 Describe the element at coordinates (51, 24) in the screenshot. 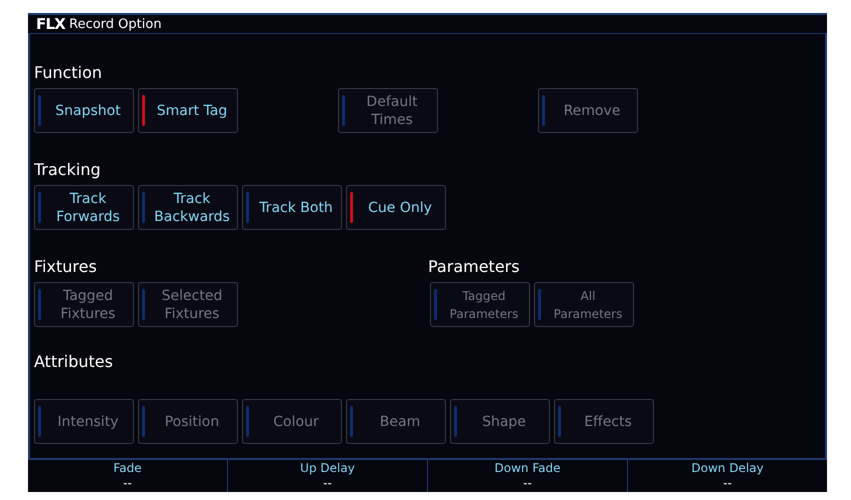

I see `logo: FLX` at that location.